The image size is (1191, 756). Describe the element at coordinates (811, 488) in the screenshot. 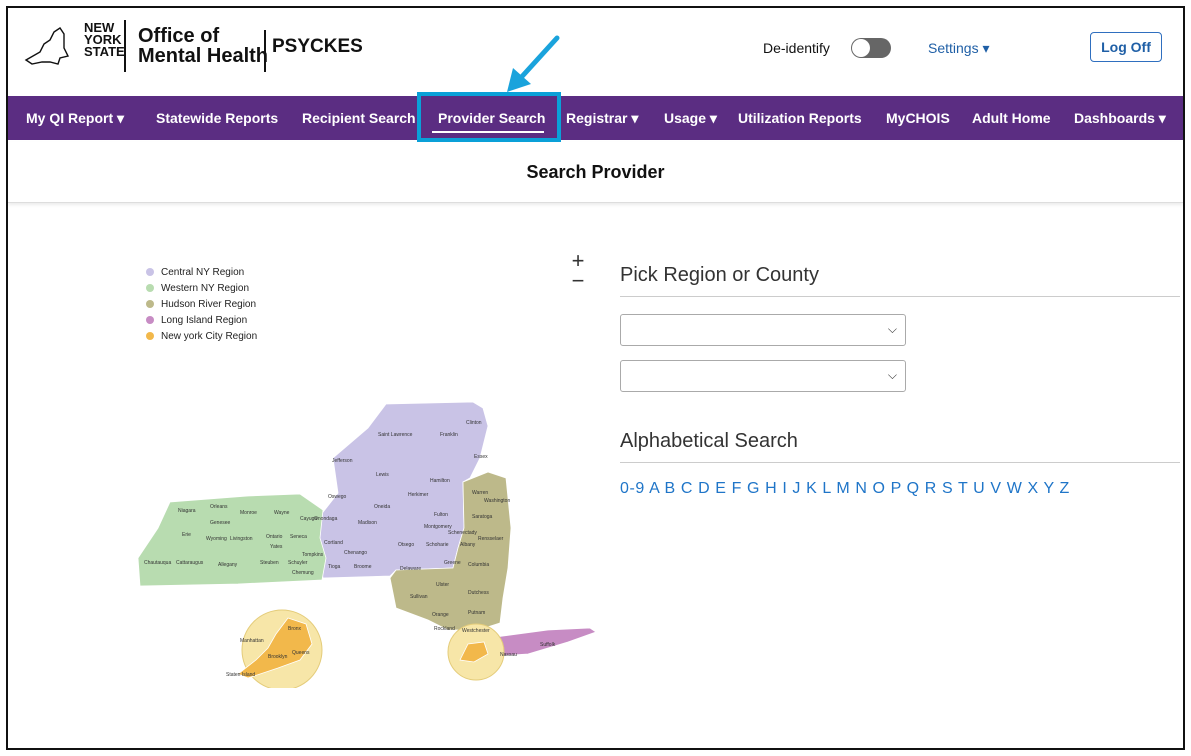

I see `letter-link-k: K` at that location.